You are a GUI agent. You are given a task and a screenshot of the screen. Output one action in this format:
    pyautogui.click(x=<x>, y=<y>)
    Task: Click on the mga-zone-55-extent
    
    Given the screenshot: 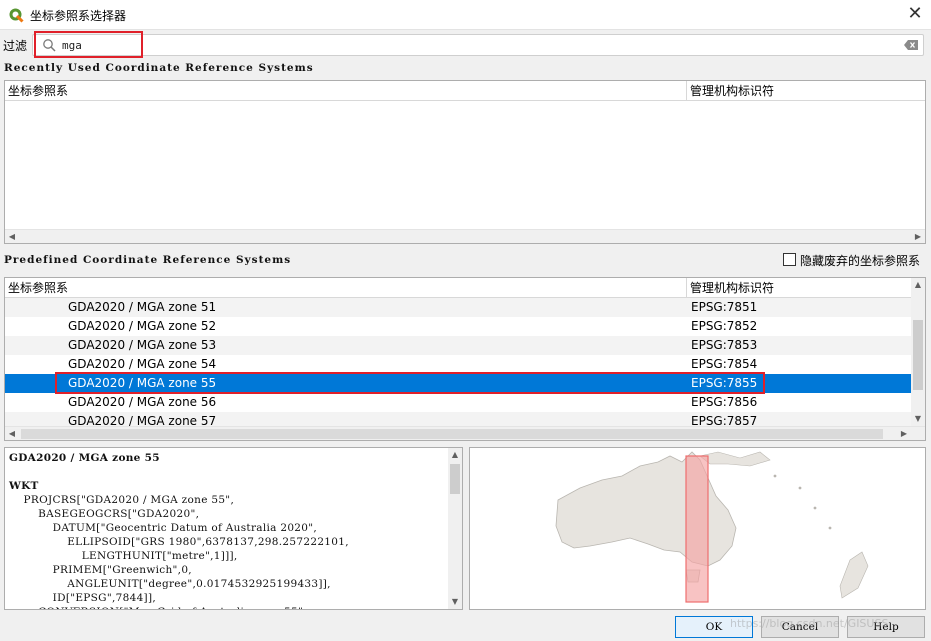 What is the action you would take?
    pyautogui.click(x=697, y=529)
    